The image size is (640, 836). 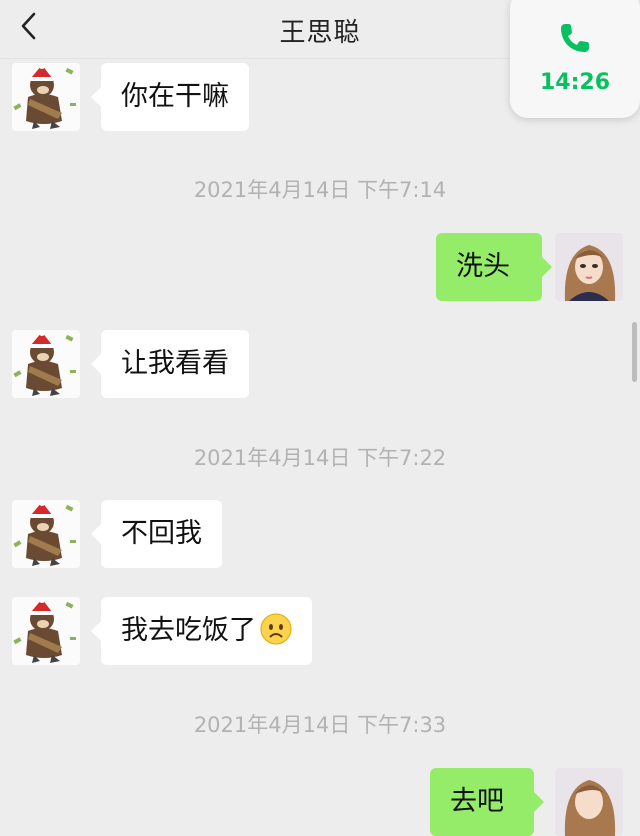 What do you see at coordinates (188, 630) in the screenshot?
I see `message-text: 我去吃饭了` at bounding box center [188, 630].